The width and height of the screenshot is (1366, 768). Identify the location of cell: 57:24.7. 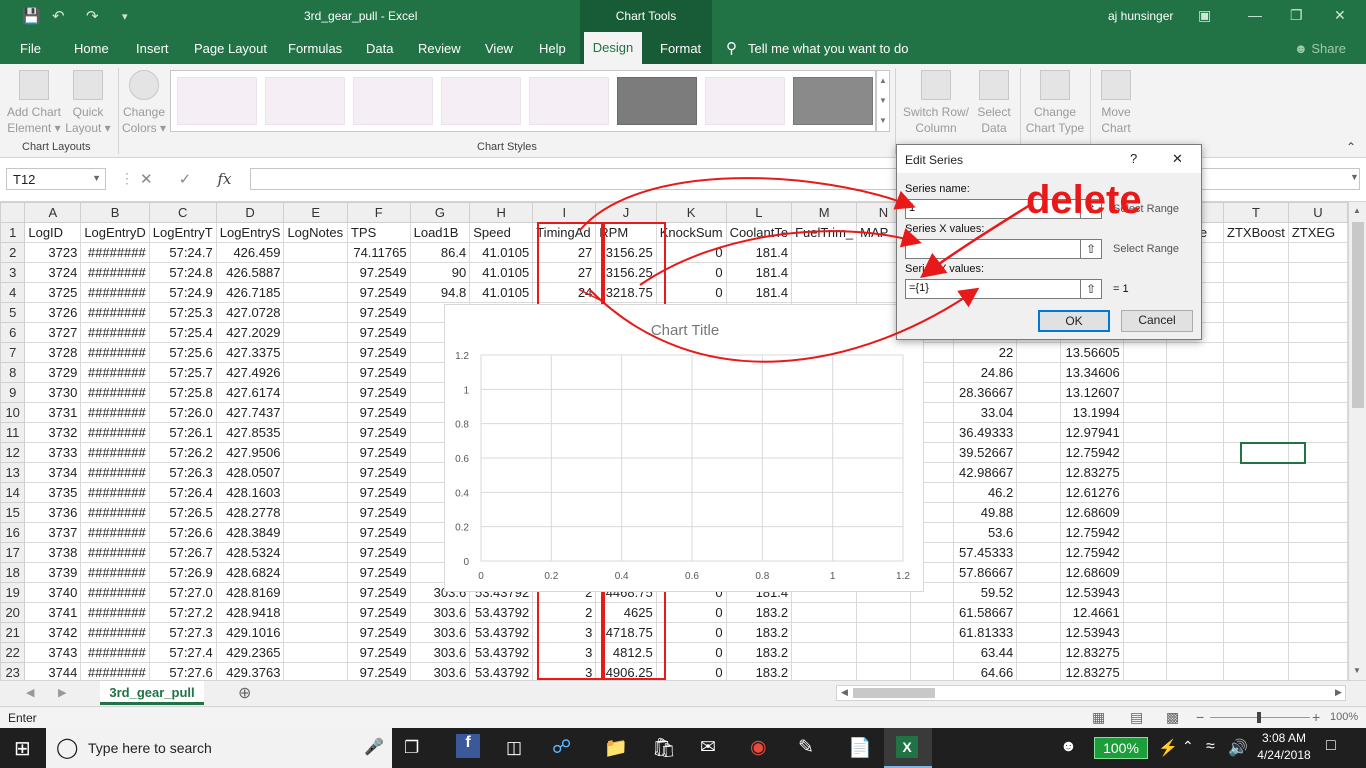
(182, 252).